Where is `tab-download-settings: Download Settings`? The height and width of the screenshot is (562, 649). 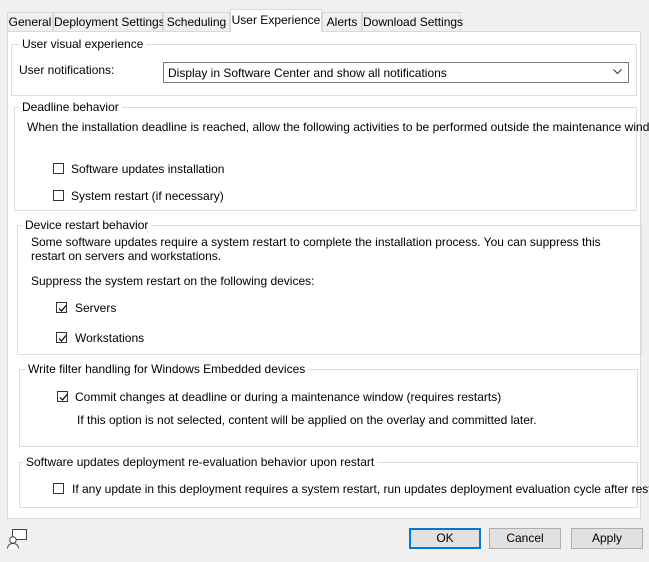 tab-download-settings: Download Settings is located at coordinates (412, 21).